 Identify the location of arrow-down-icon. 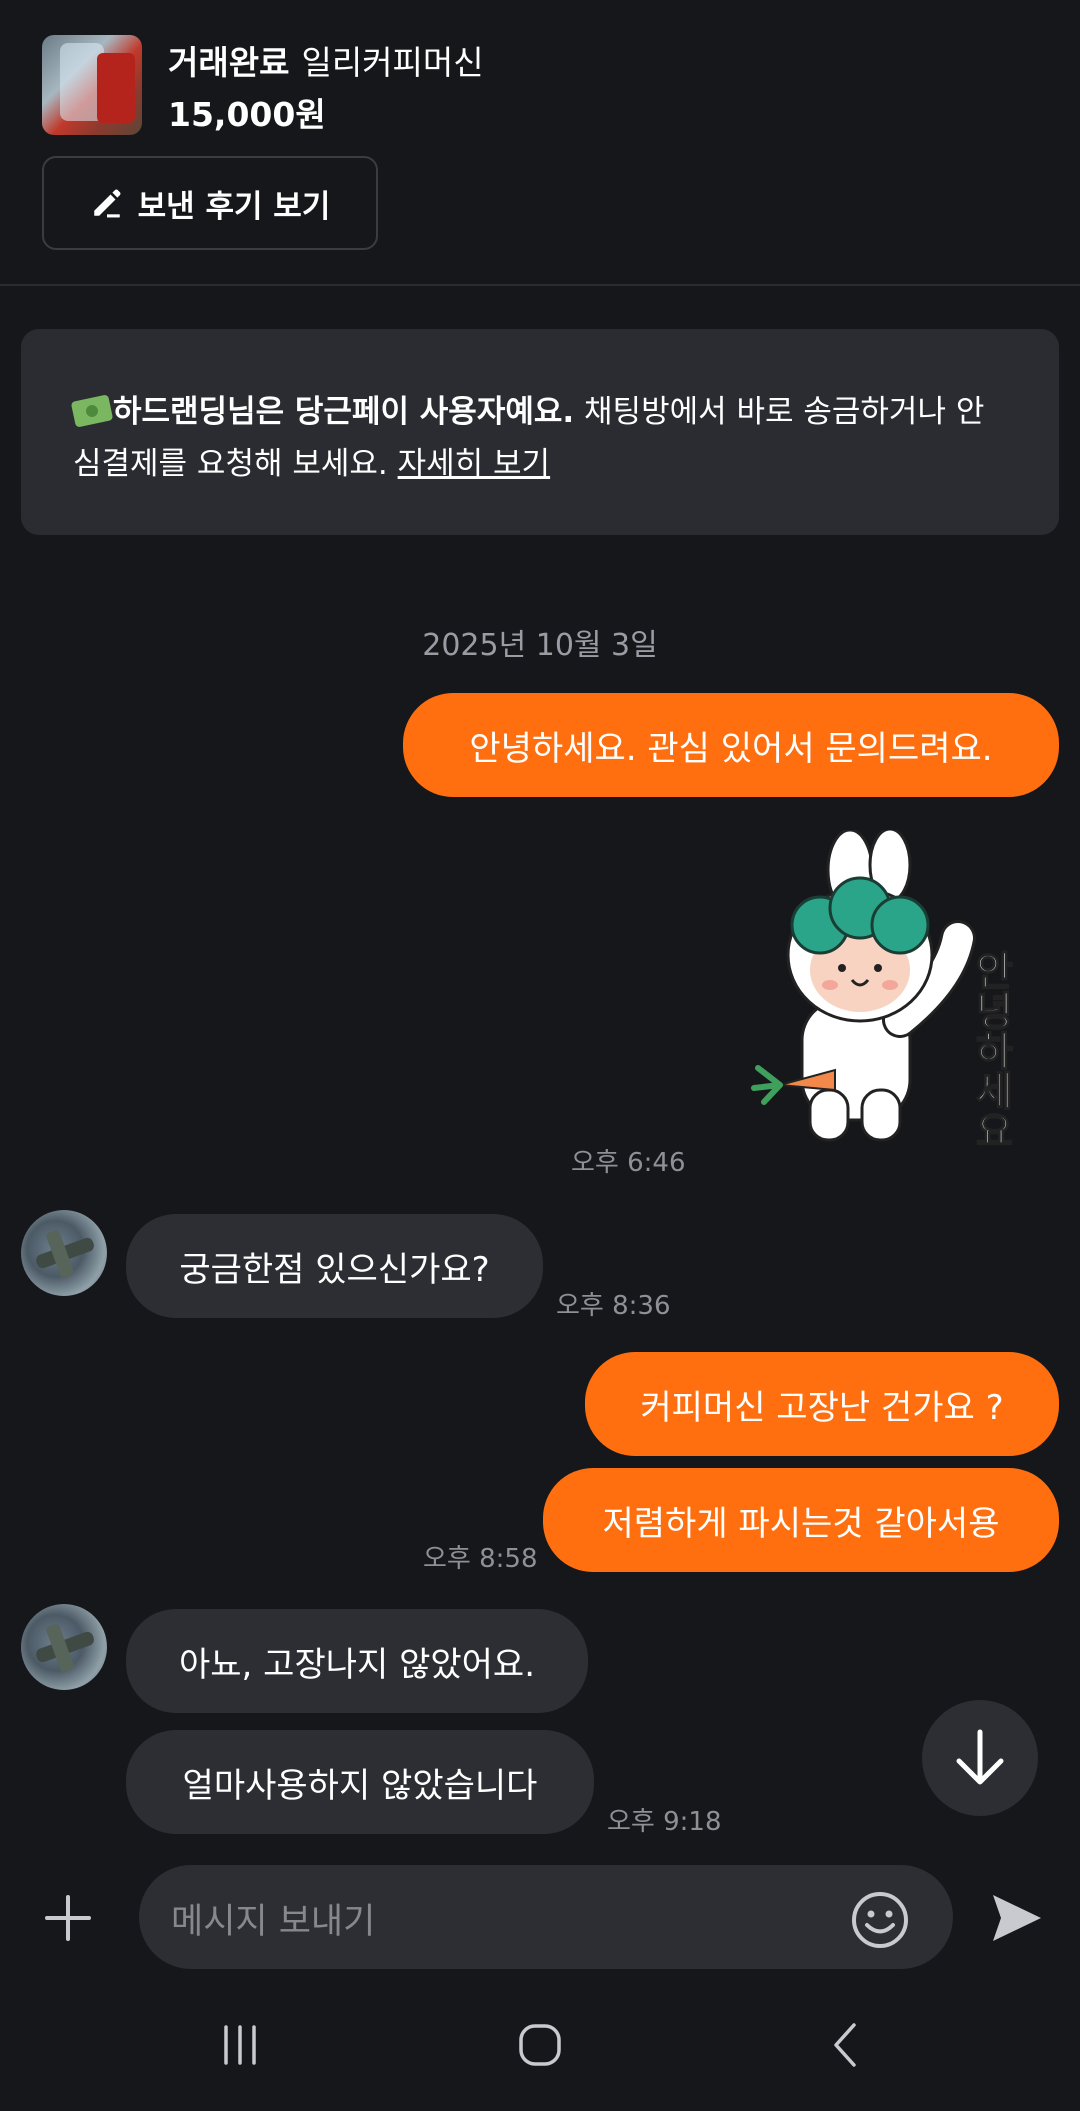
(980, 1757).